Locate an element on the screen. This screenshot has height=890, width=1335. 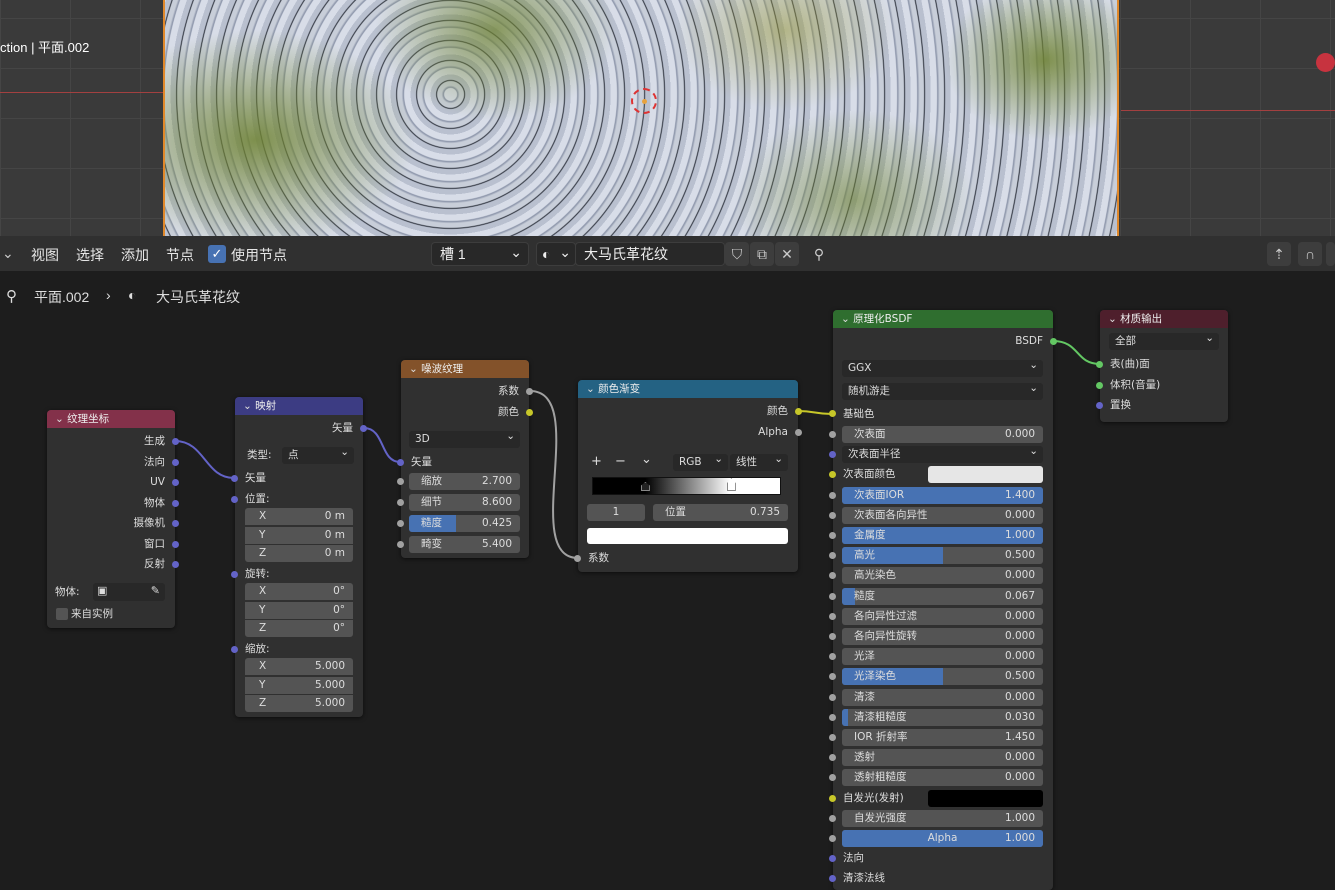
stop-position-field: 位置 0.735 is located at coordinates (720, 512).